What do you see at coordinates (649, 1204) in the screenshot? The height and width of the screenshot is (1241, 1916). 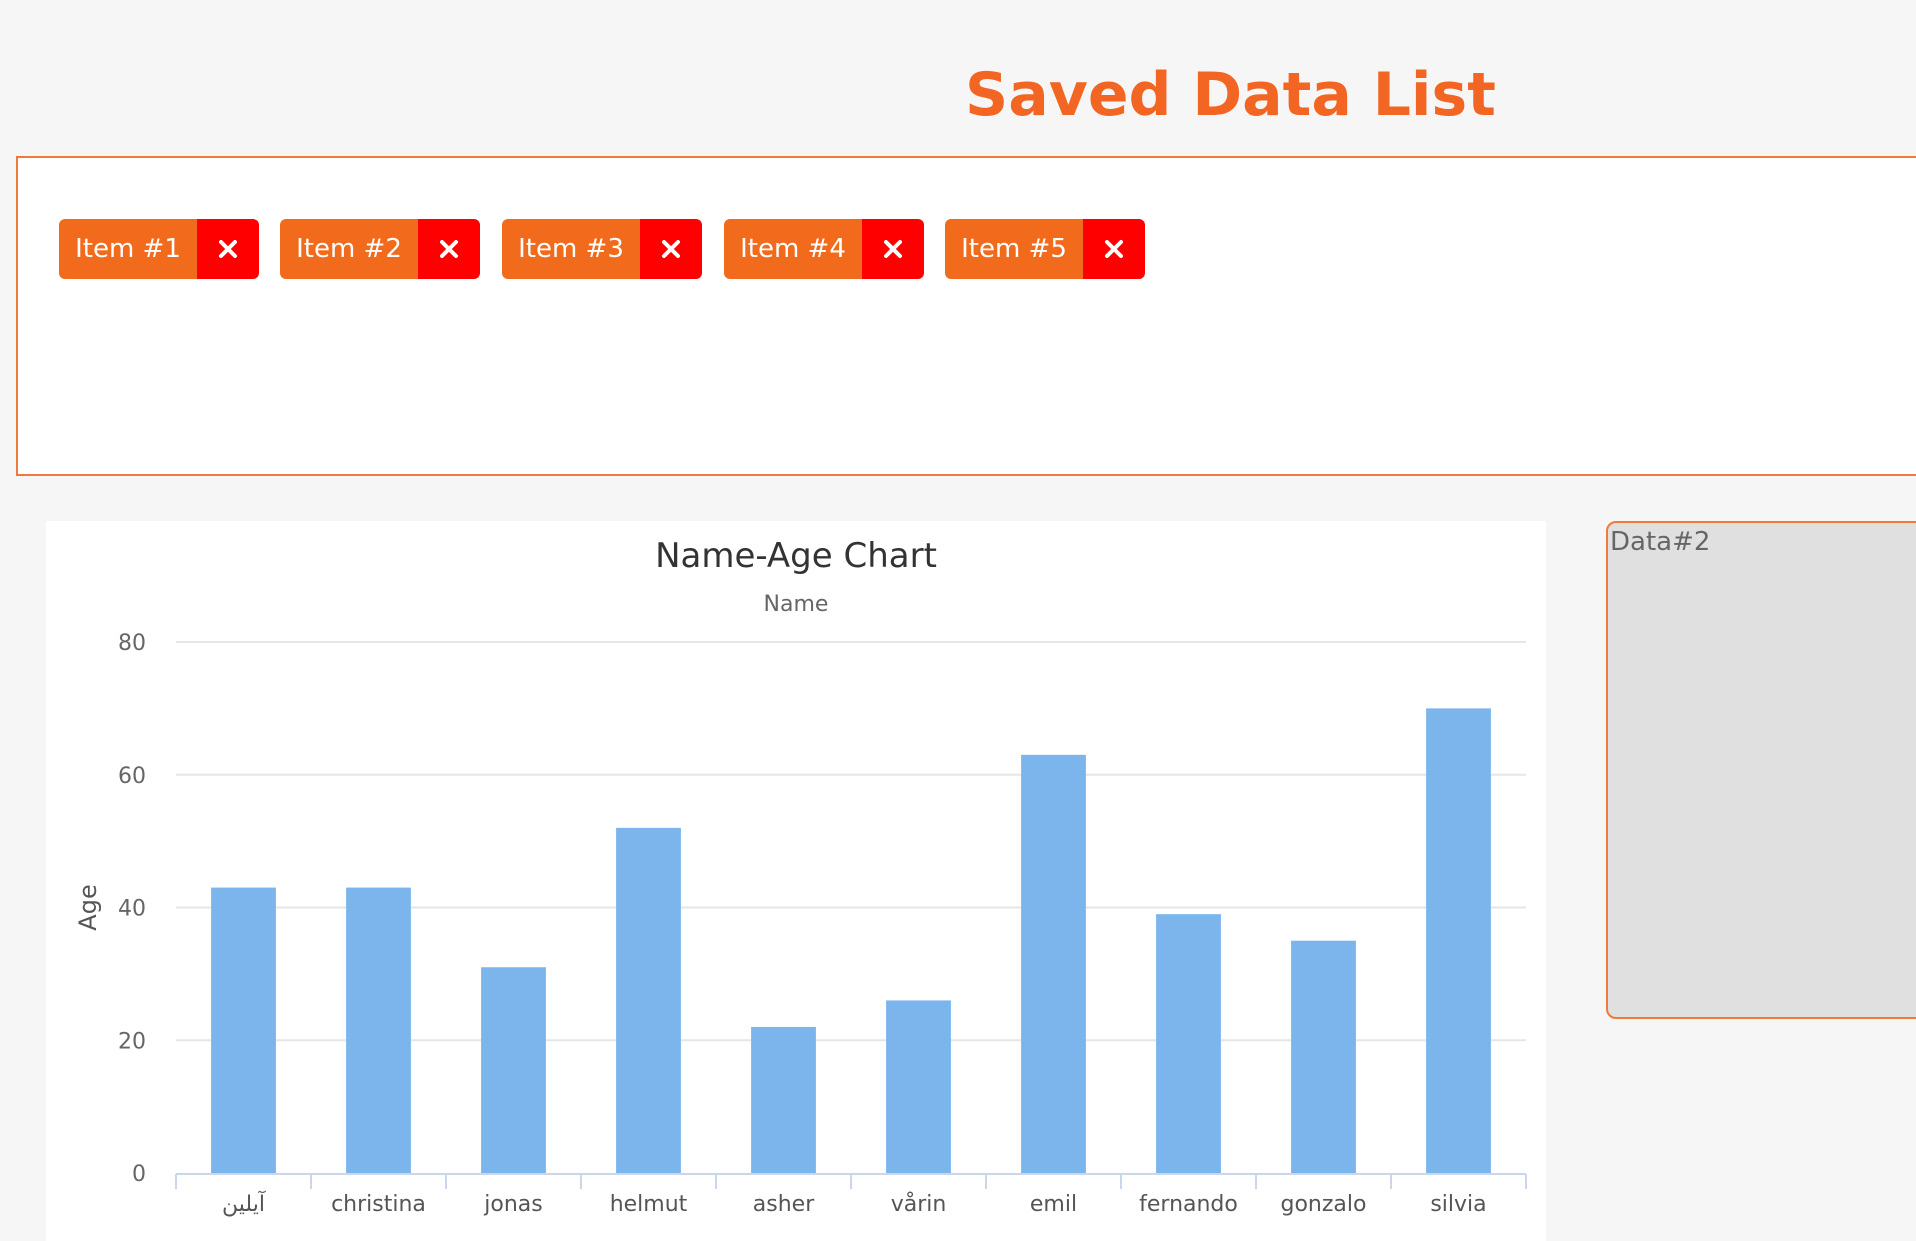 I see `x-category-label: helmut` at bounding box center [649, 1204].